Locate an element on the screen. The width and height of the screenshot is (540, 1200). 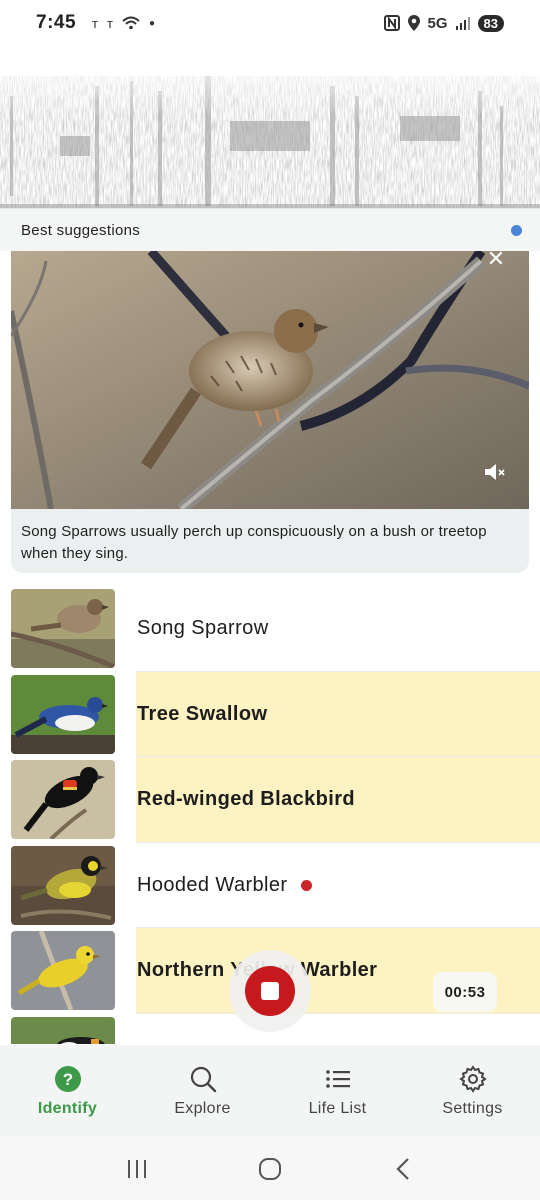
home-button is located at coordinates (270, 1169).